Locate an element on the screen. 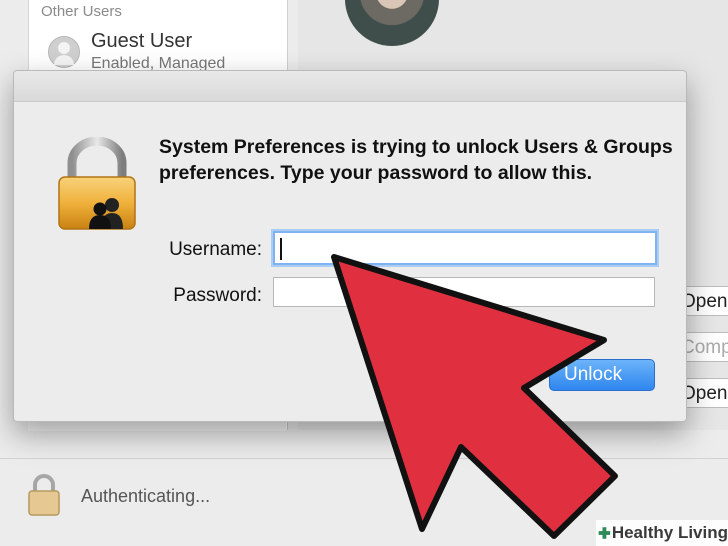 The width and height of the screenshot is (728, 546). health-cross-icon is located at coordinates (604, 533).